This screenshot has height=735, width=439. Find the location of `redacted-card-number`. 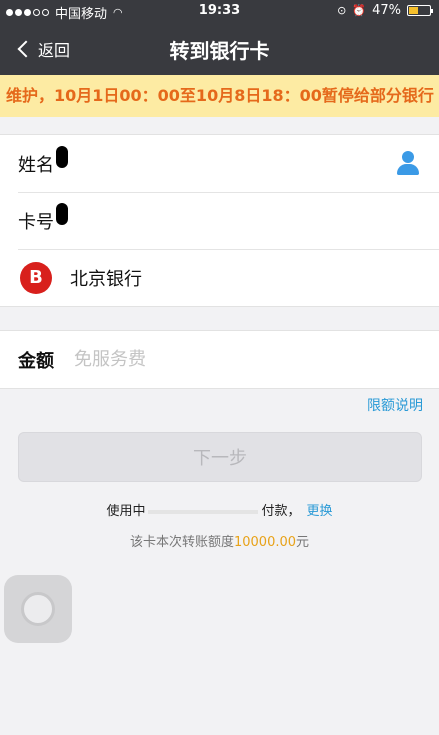

redacted-card-number is located at coordinates (62, 213).